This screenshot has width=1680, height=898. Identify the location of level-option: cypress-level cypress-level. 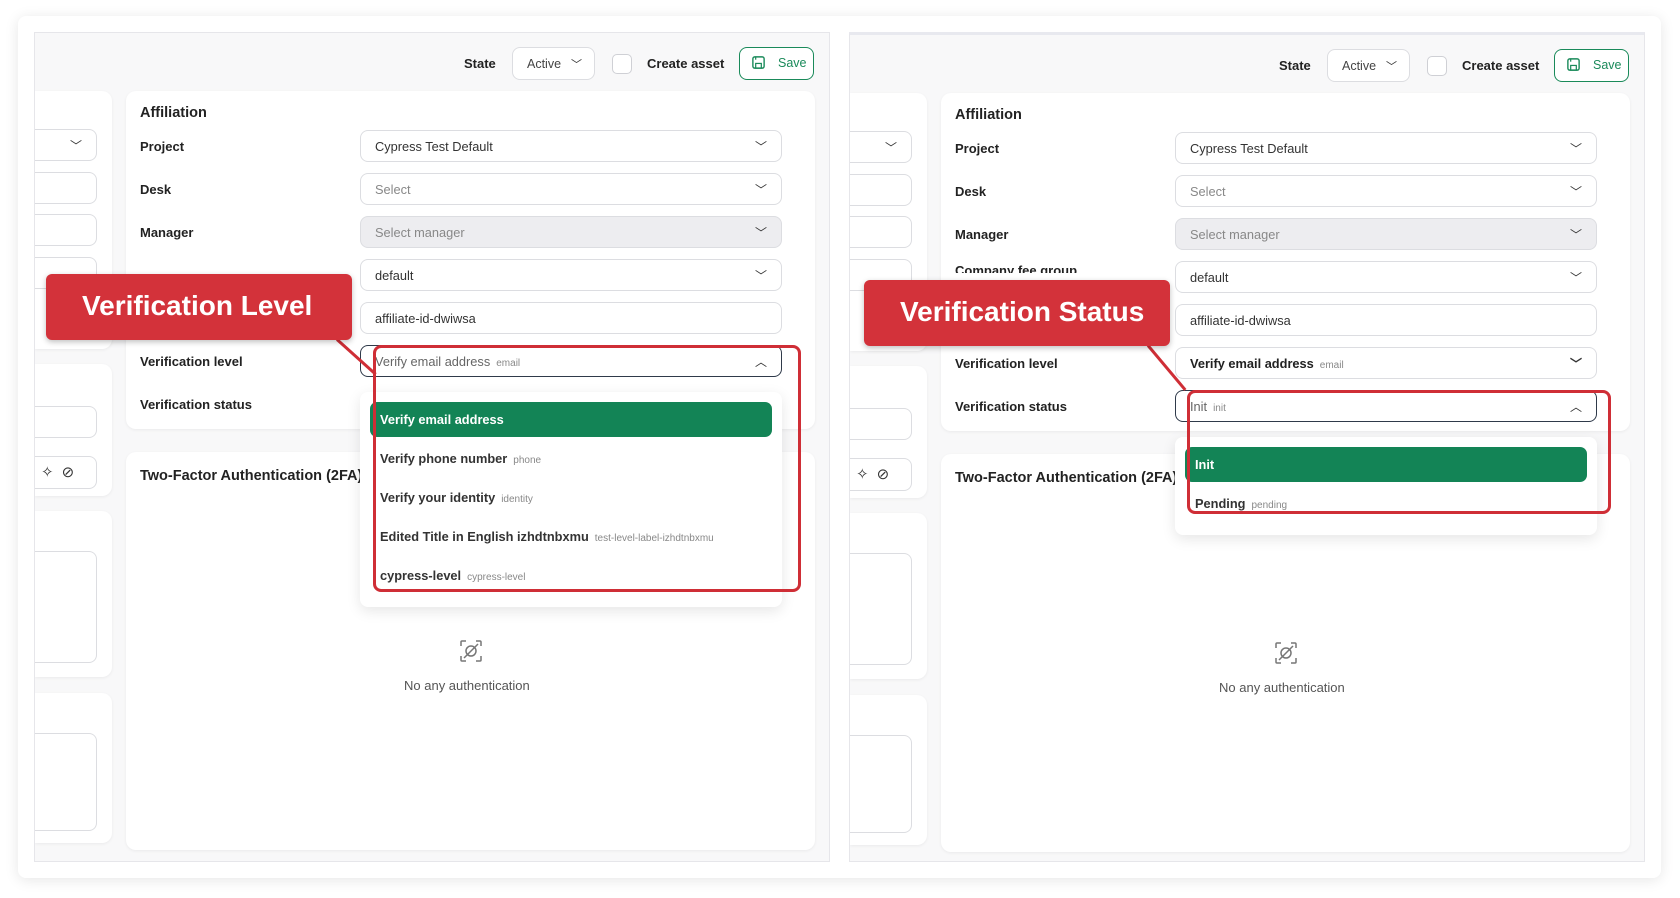
(571, 575).